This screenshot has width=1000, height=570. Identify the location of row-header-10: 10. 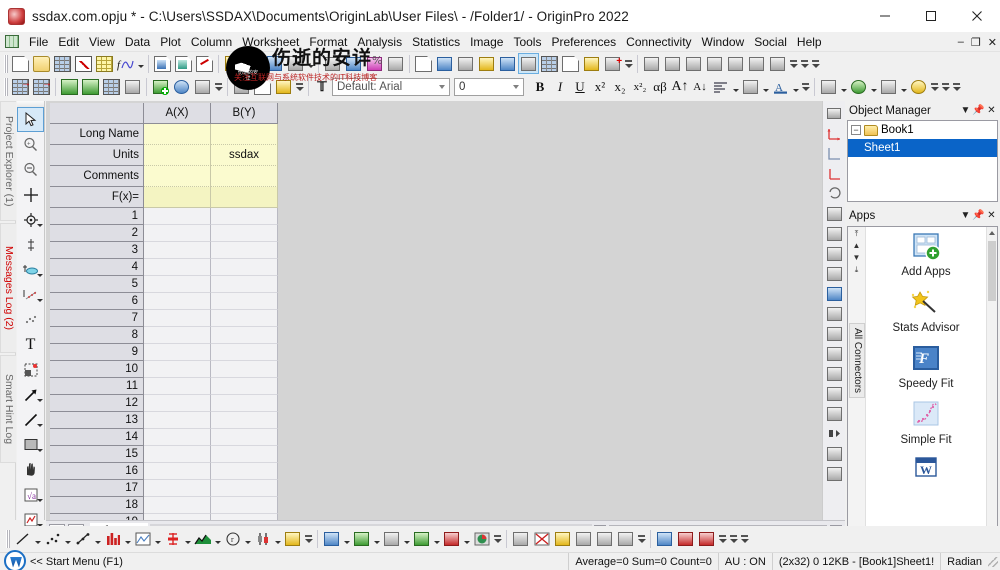
(97, 369).